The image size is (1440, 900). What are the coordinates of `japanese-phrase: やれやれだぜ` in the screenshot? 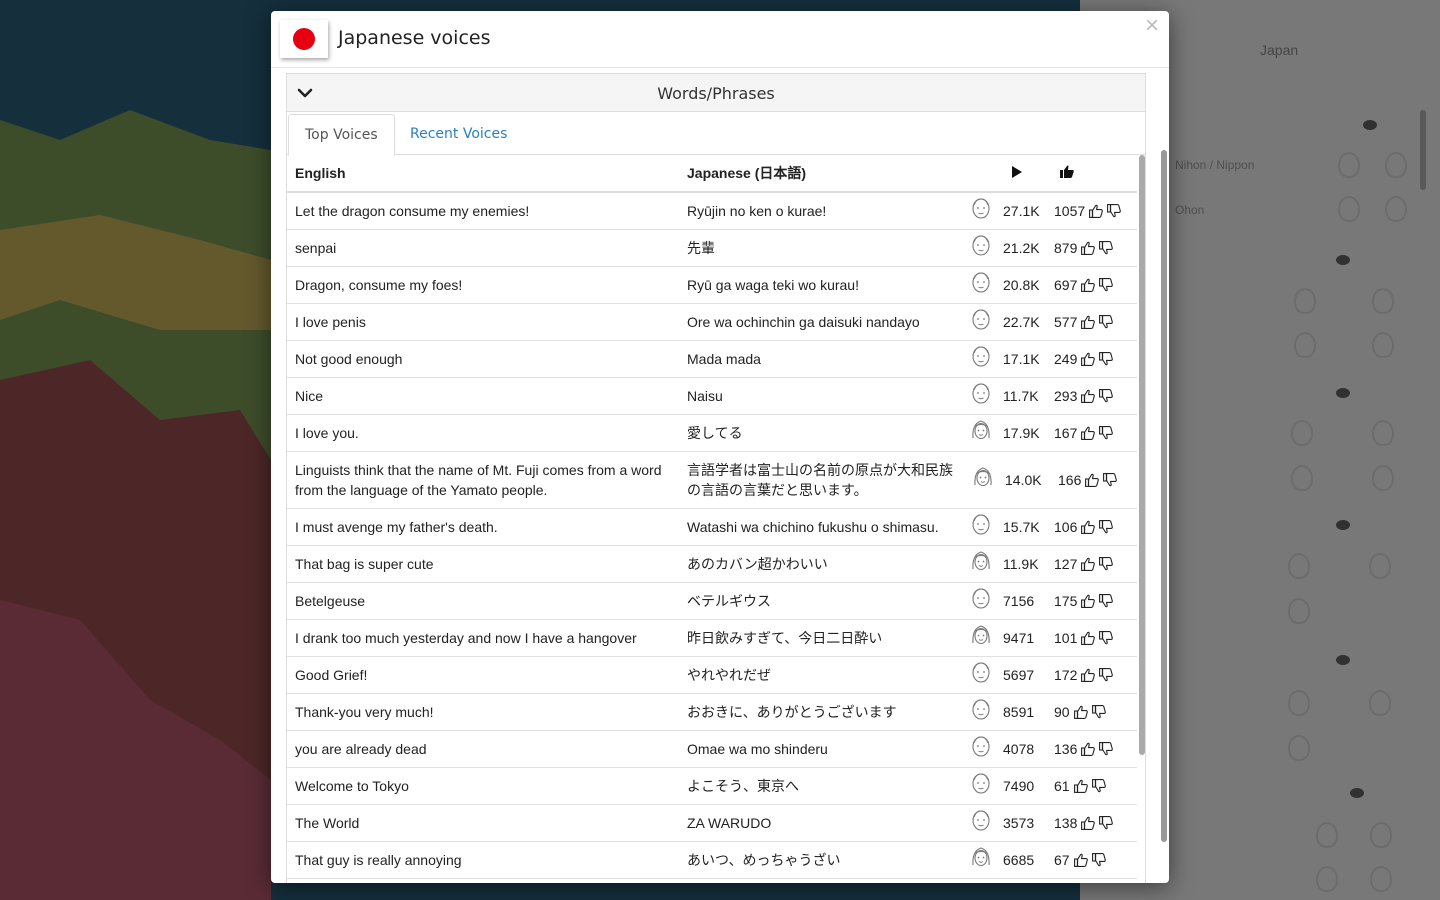 It's located at (821, 675).